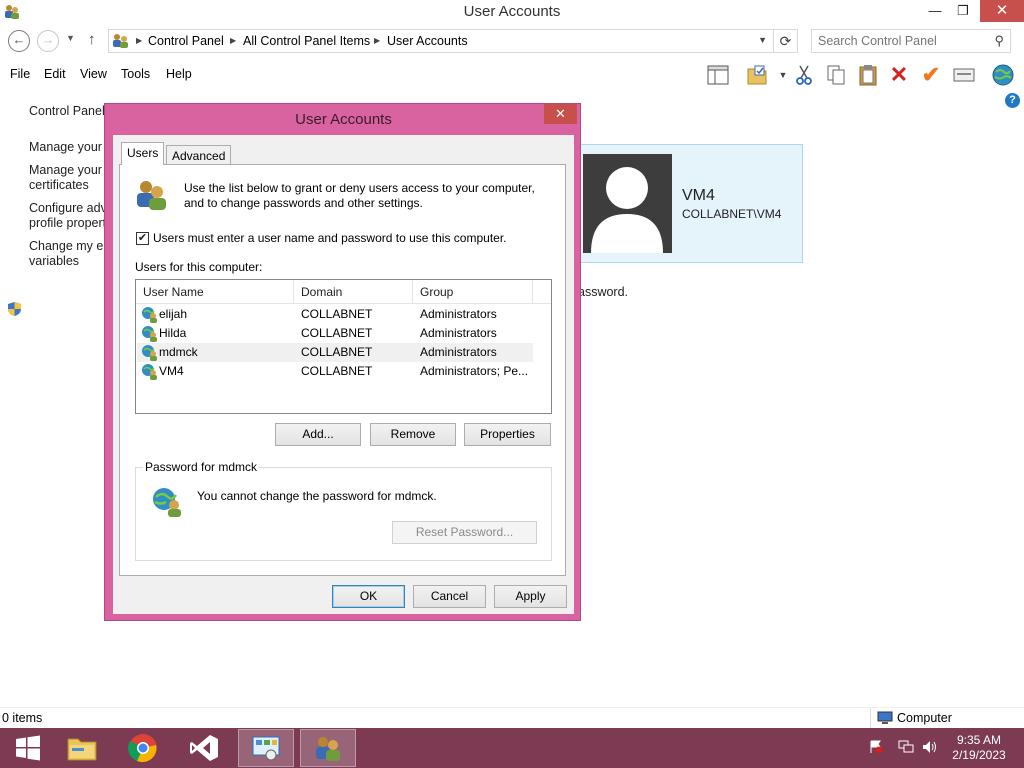 Image resolution: width=1024 pixels, height=768 pixels. I want to click on left-pane-link-manage-certificates: Manage your f certificates, so click(69, 178).